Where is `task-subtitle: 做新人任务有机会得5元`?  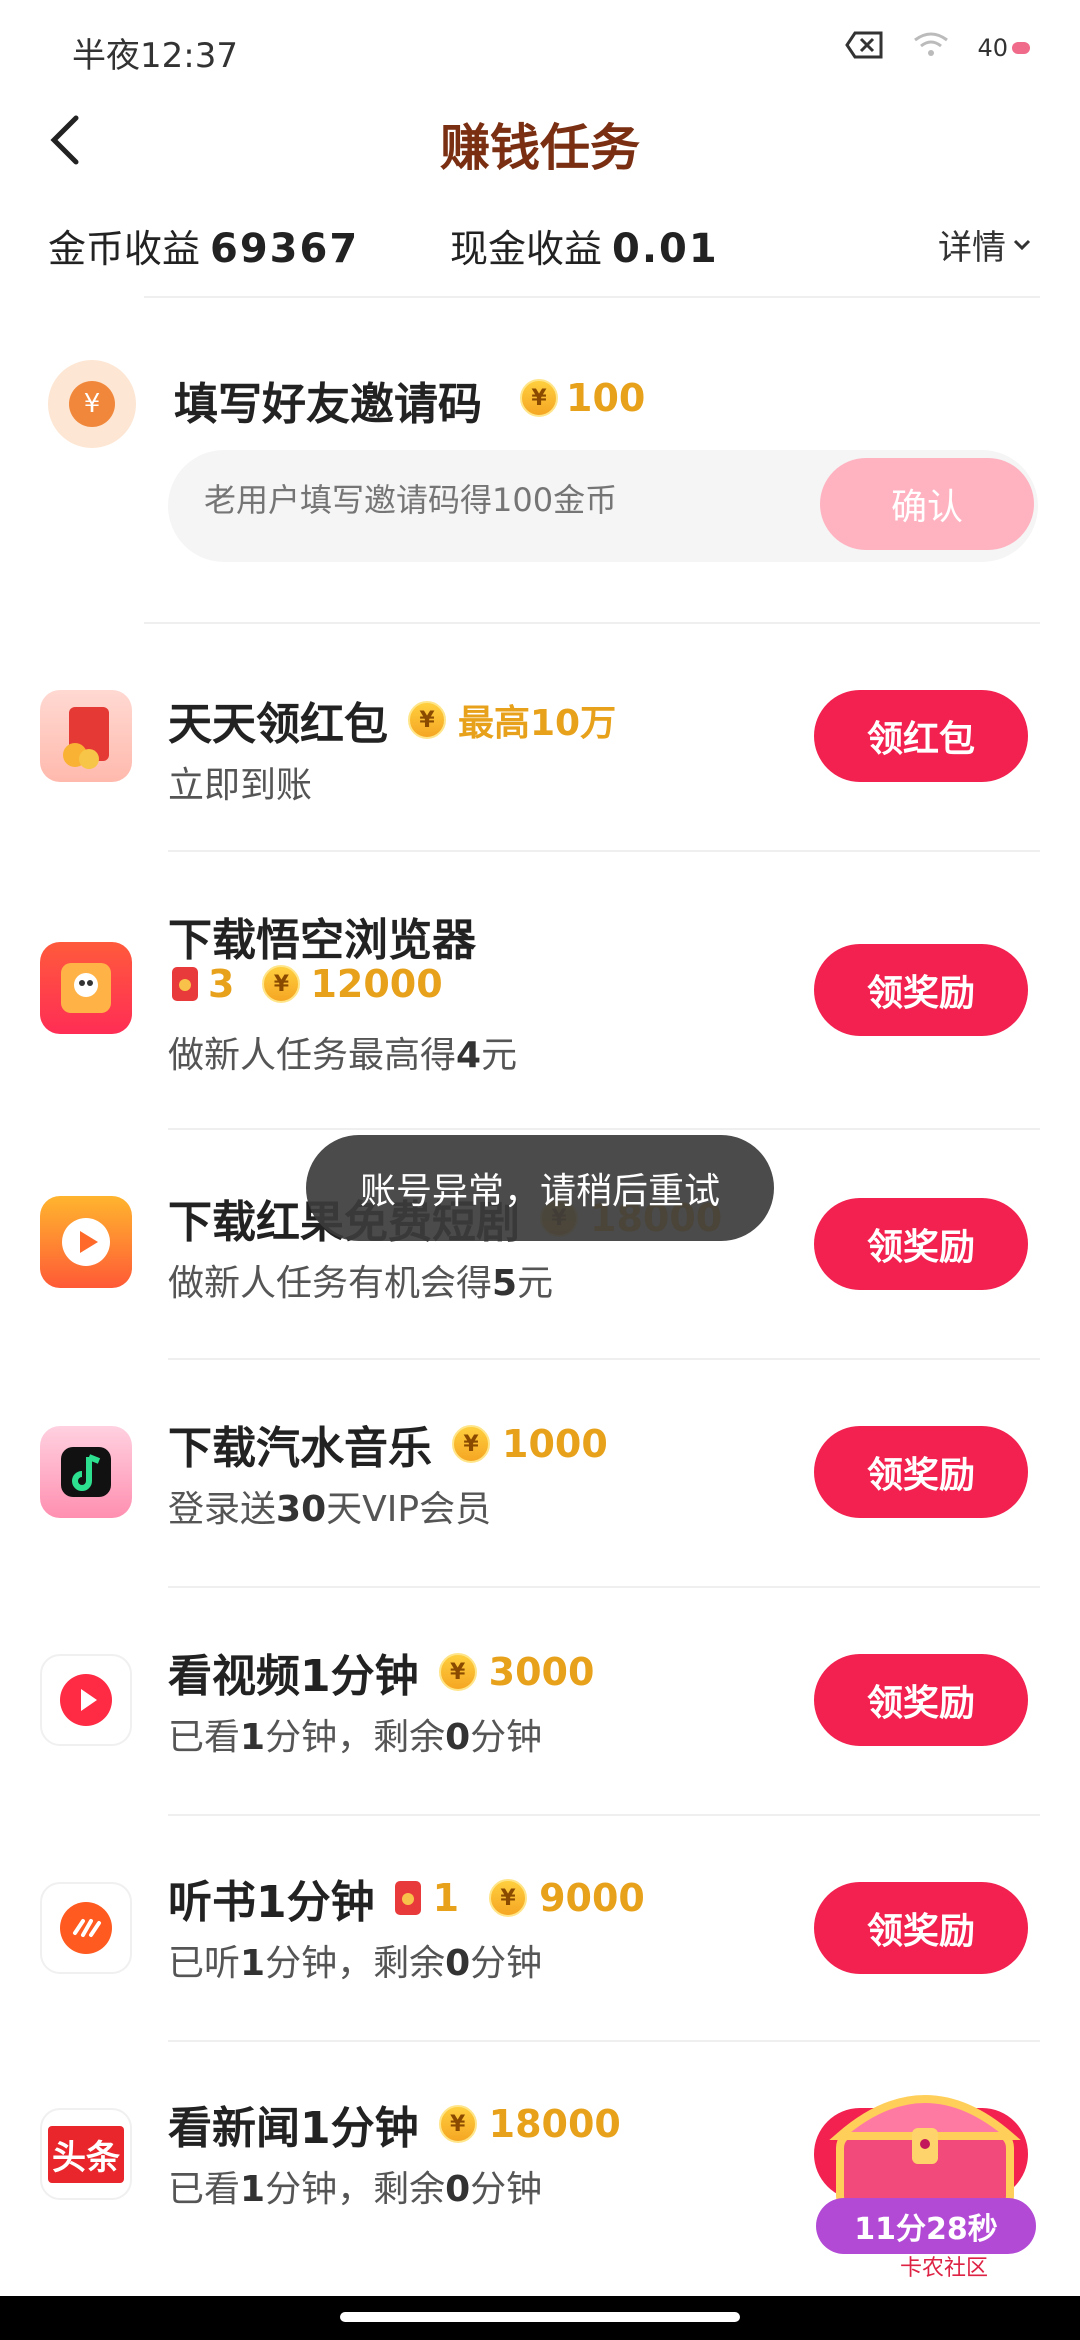
task-subtitle: 做新人任务有机会得5元 is located at coordinates (360, 1280).